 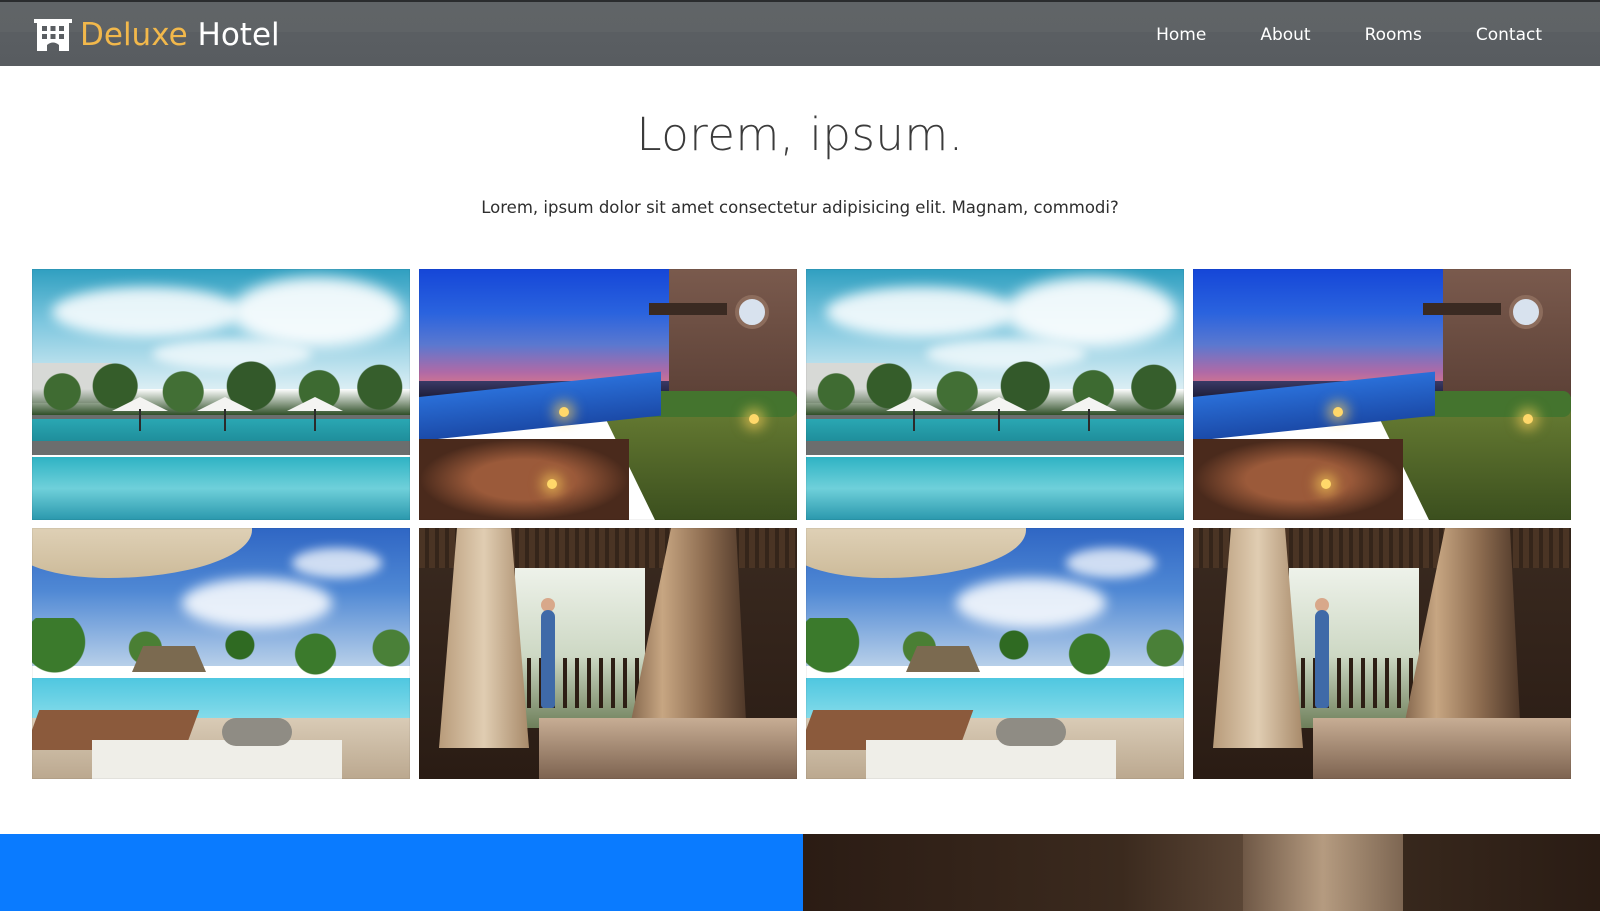 What do you see at coordinates (1322, 35) in the screenshot?
I see `main-nav: Home About Rooms Contact` at bounding box center [1322, 35].